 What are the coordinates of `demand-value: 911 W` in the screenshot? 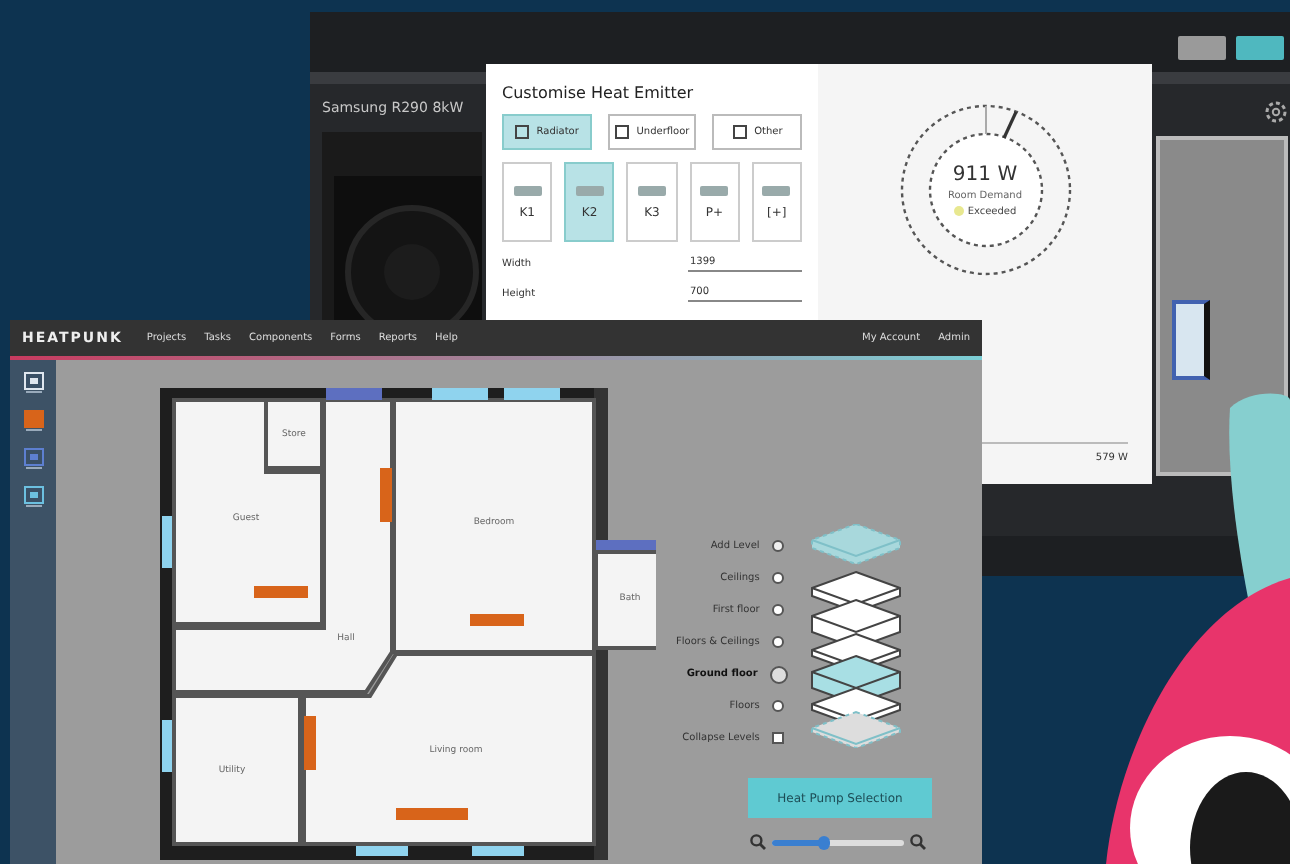 It's located at (985, 174).